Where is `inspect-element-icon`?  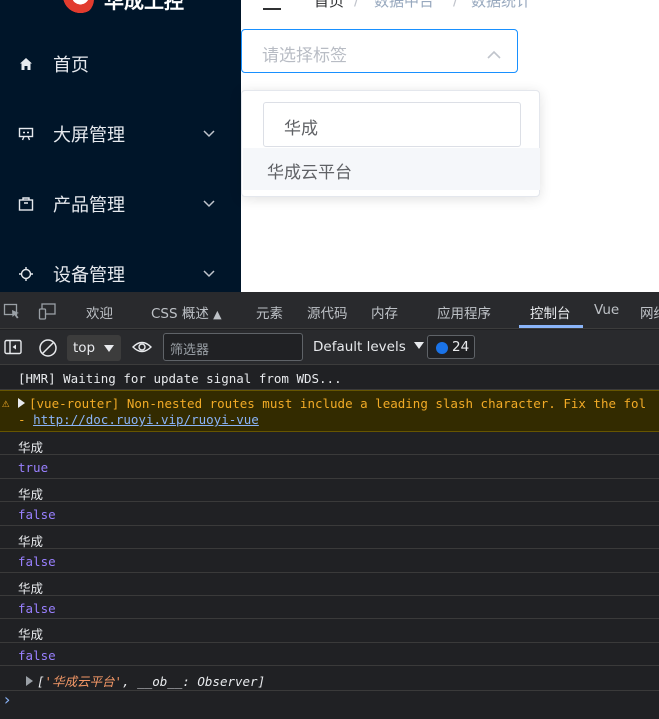
inspect-element-icon is located at coordinates (12, 311).